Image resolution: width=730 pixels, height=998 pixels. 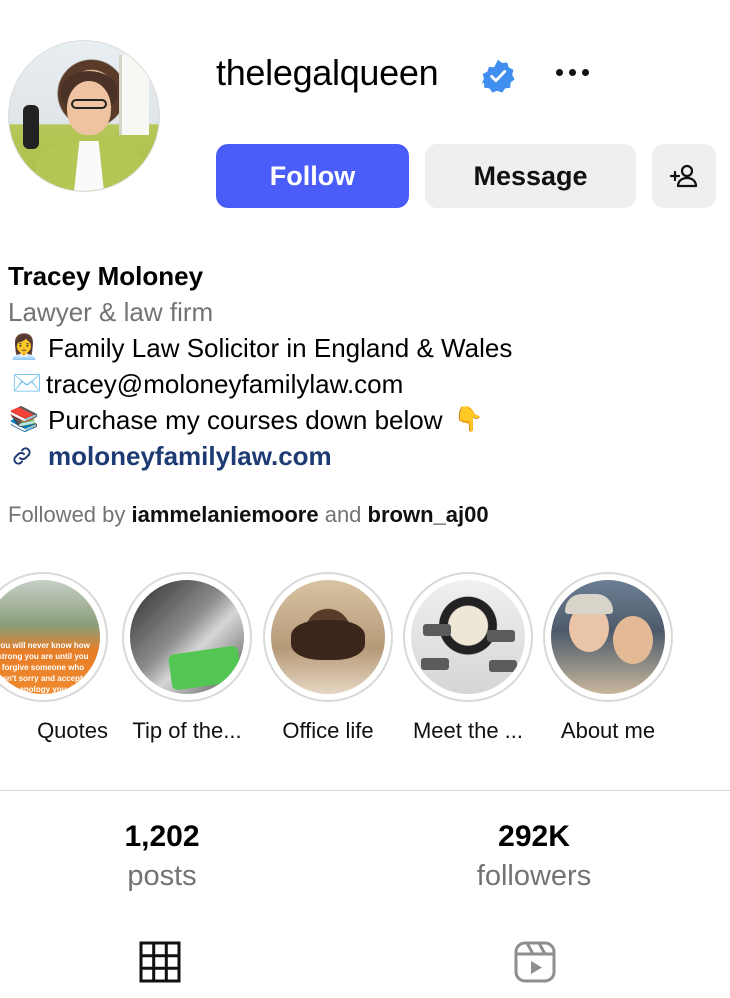 What do you see at coordinates (365, 790) in the screenshot?
I see `section-divider` at bounding box center [365, 790].